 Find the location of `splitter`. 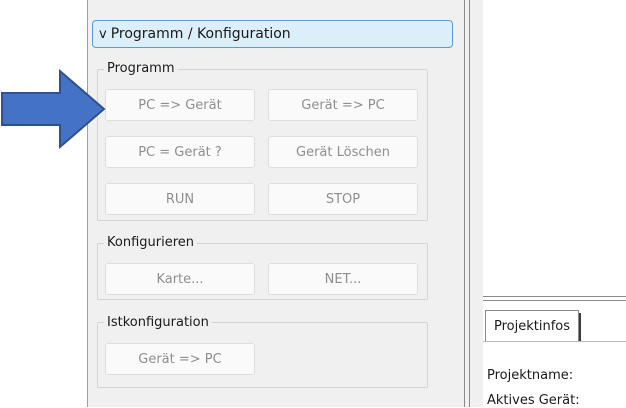

splitter is located at coordinates (472, 203).